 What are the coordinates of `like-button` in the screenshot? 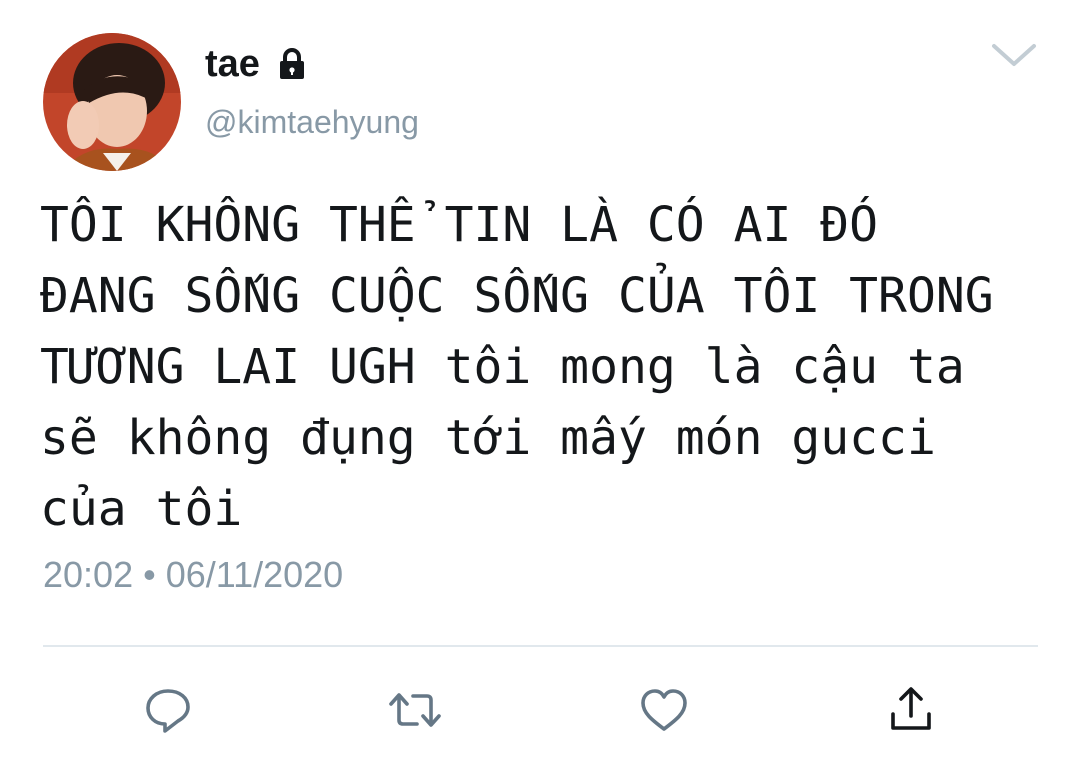 It's located at (664, 710).